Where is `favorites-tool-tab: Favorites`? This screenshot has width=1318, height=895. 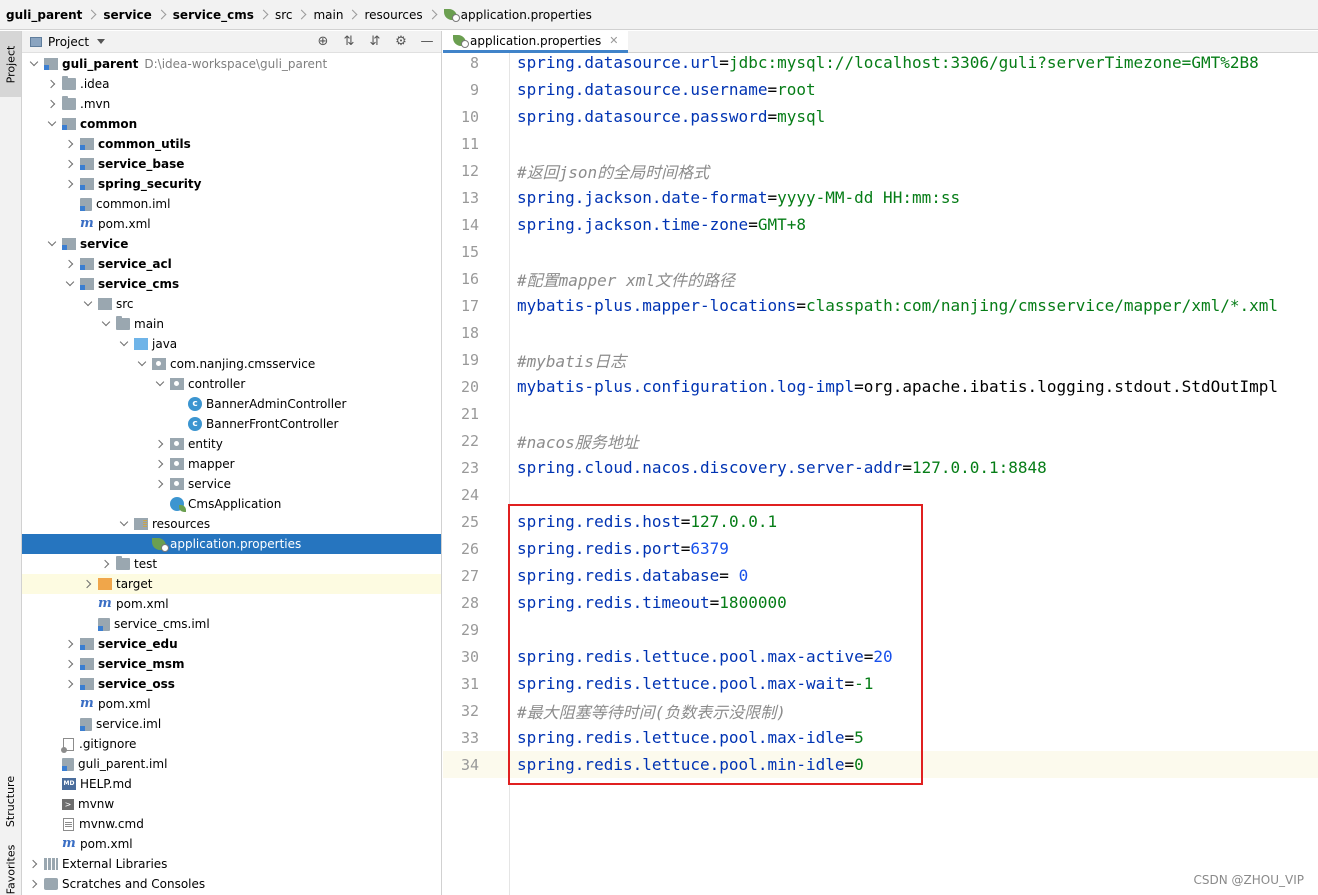 favorites-tool-tab: Favorites is located at coordinates (10, 869).